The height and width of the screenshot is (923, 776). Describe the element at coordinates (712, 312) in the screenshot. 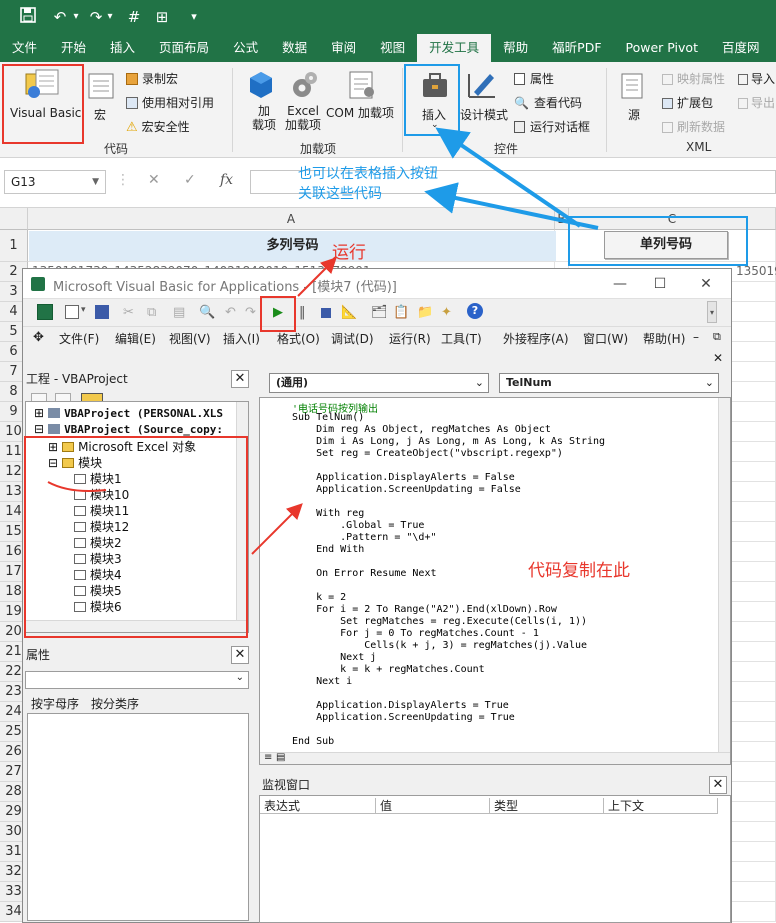

I see `toolbar-overflow-icon: ▾` at that location.